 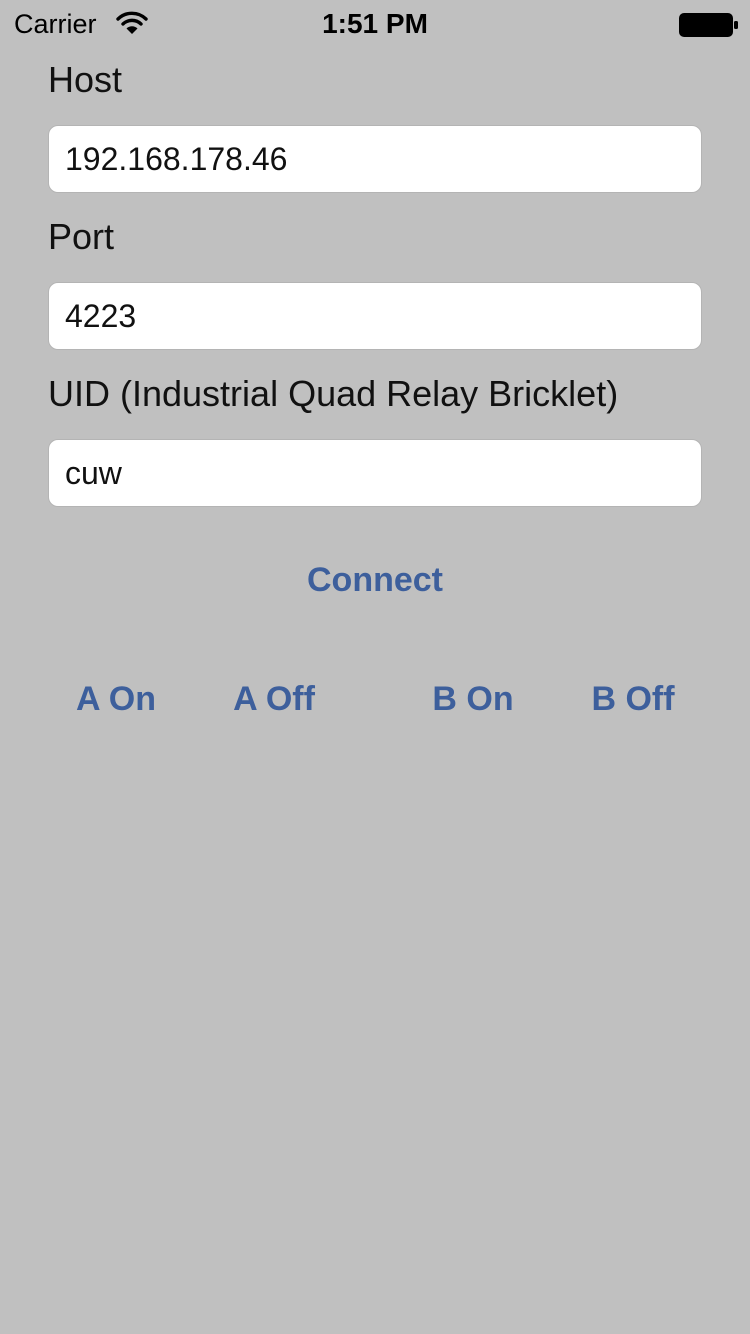 I want to click on status-bar: Carrier 1:51 PM, so click(x=375, y=24).